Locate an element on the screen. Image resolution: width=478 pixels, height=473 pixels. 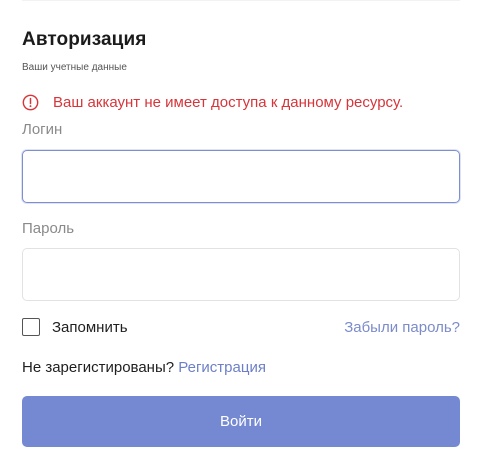
checkbox-icon is located at coordinates (31, 327).